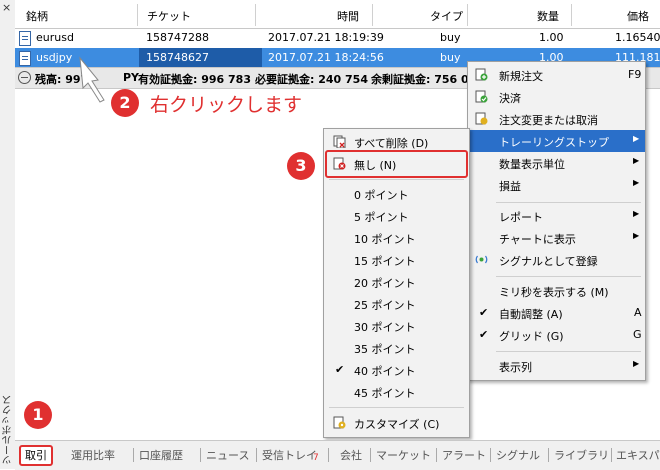 Image resolution: width=660 pixels, height=470 pixels. Describe the element at coordinates (556, 366) in the screenshot. I see `menu-item-columns: 表示列 ▶` at that location.